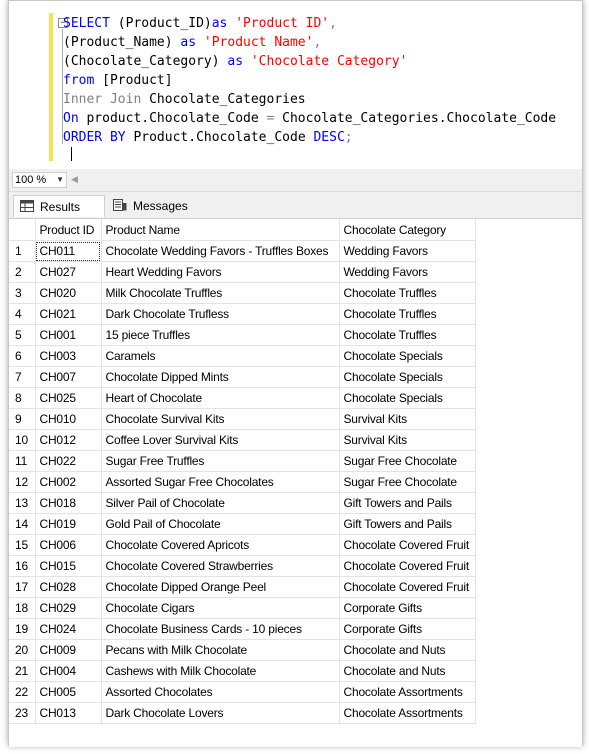 The height and width of the screenshot is (754, 589). I want to click on product-id-cell: CH025, so click(68, 398).